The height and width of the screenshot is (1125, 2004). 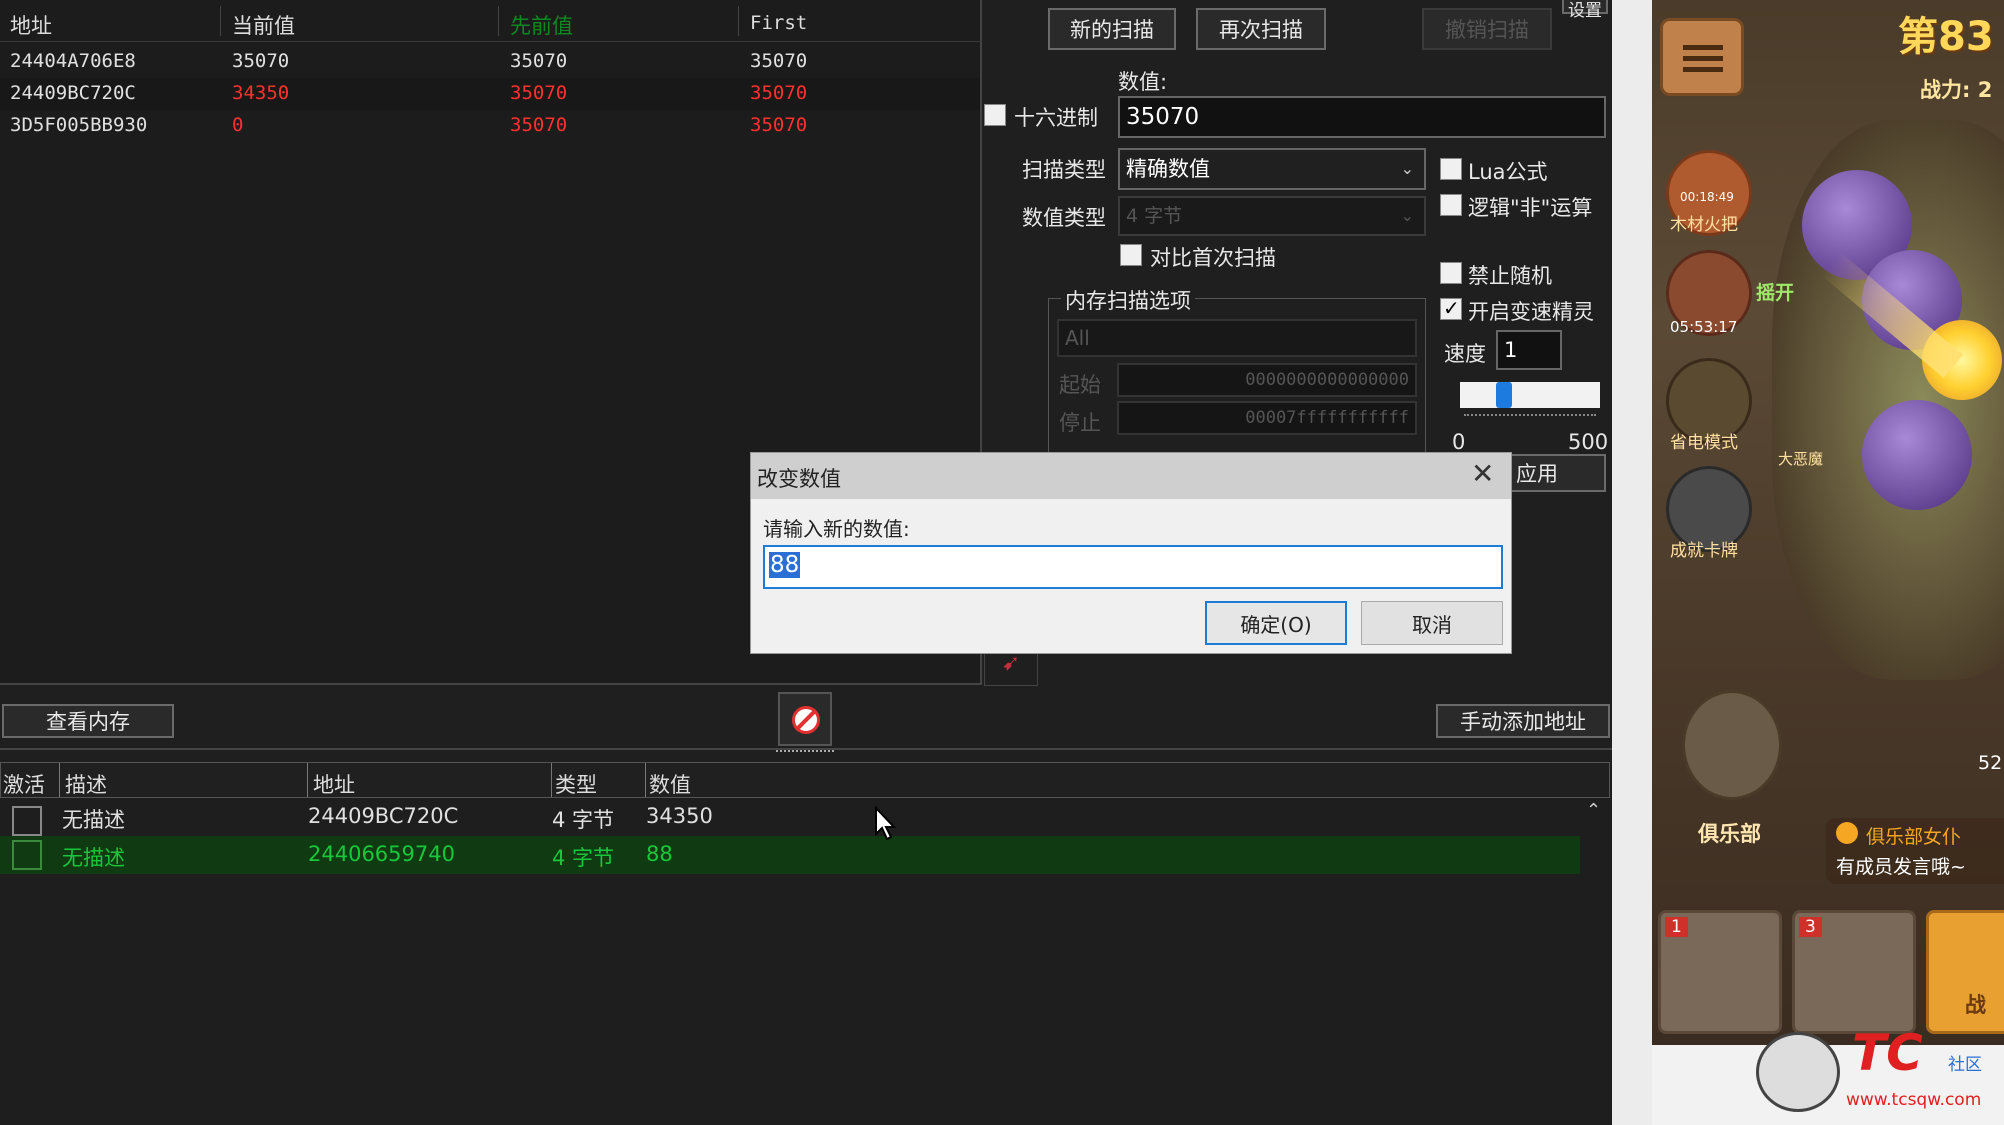 I want to click on speed-input: 1, so click(x=1529, y=350).